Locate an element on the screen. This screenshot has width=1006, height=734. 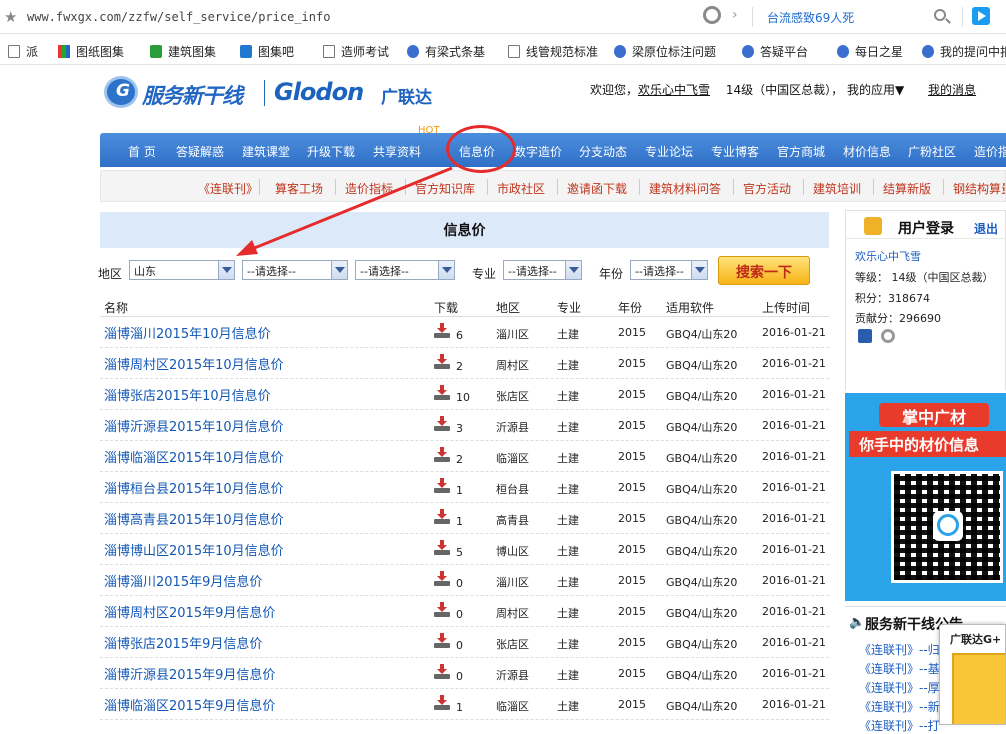
subnav-item: 算客工场 is located at coordinates (299, 188).